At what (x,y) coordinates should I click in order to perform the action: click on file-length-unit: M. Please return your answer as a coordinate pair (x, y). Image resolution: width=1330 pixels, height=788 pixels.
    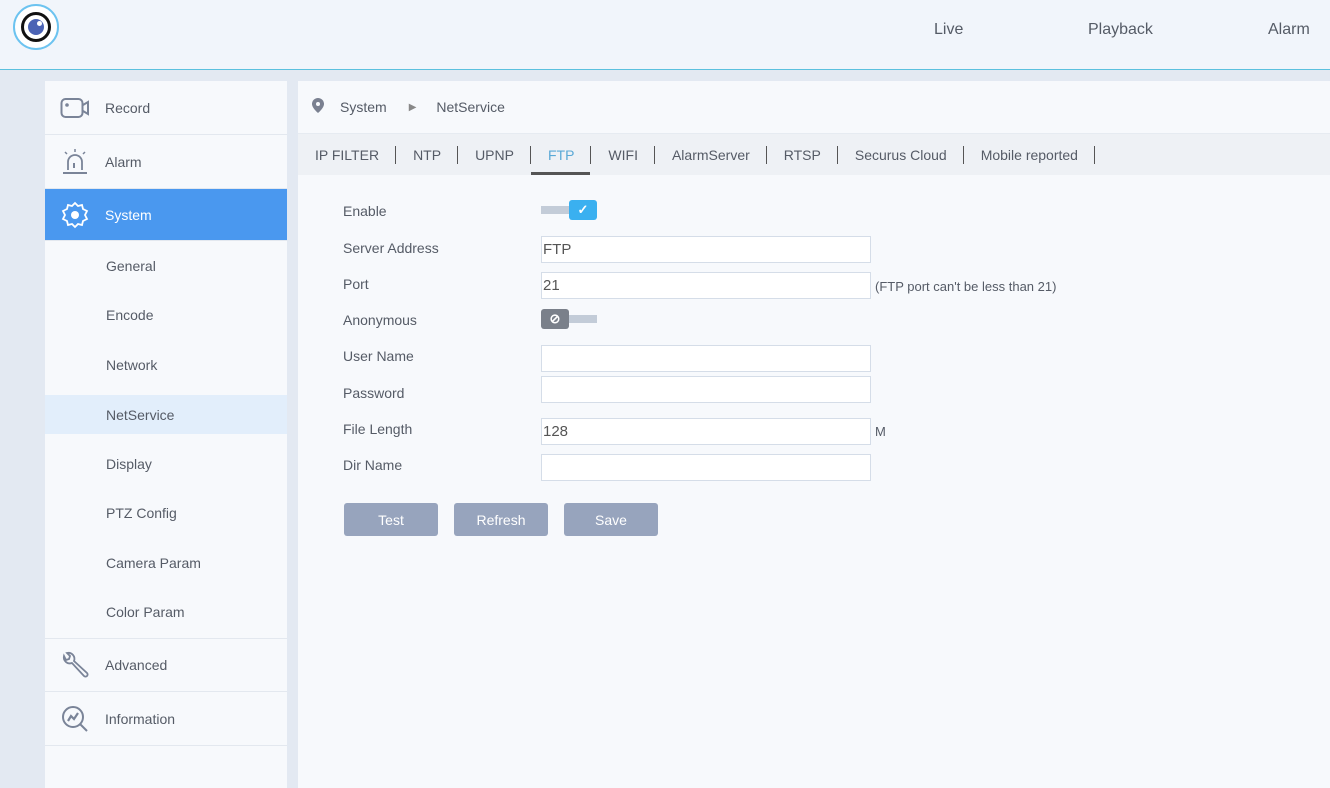
    Looking at the image, I should click on (880, 431).